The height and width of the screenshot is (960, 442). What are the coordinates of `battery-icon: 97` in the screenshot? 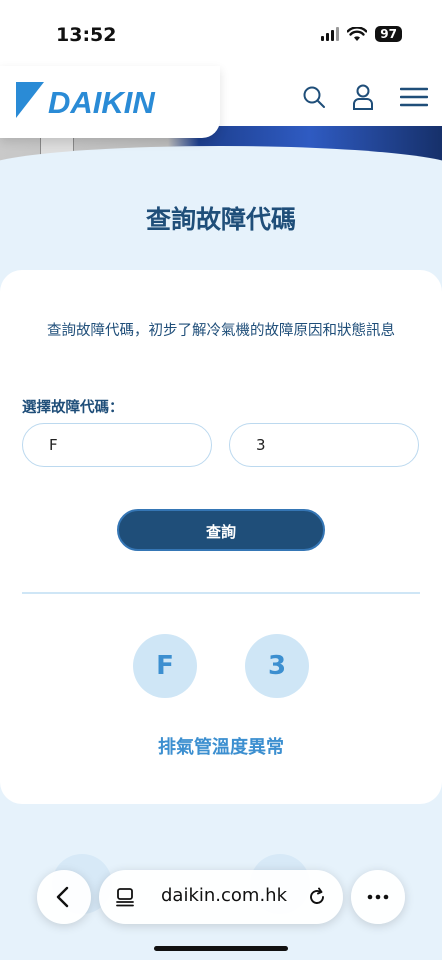 It's located at (388, 34).